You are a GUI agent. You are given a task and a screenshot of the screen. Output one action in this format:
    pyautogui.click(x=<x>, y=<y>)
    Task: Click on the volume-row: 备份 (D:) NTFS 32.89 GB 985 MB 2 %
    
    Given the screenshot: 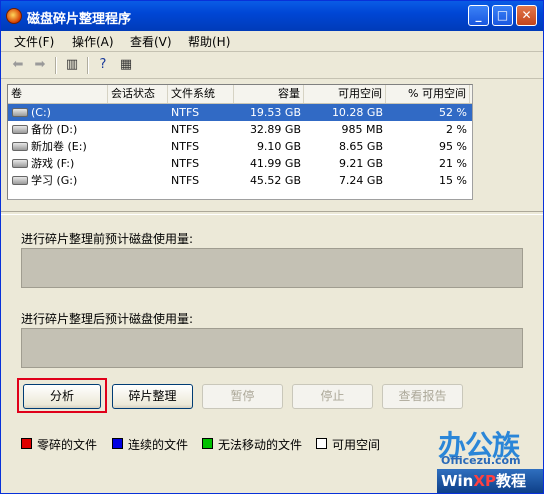 What is the action you would take?
    pyautogui.click(x=240, y=129)
    